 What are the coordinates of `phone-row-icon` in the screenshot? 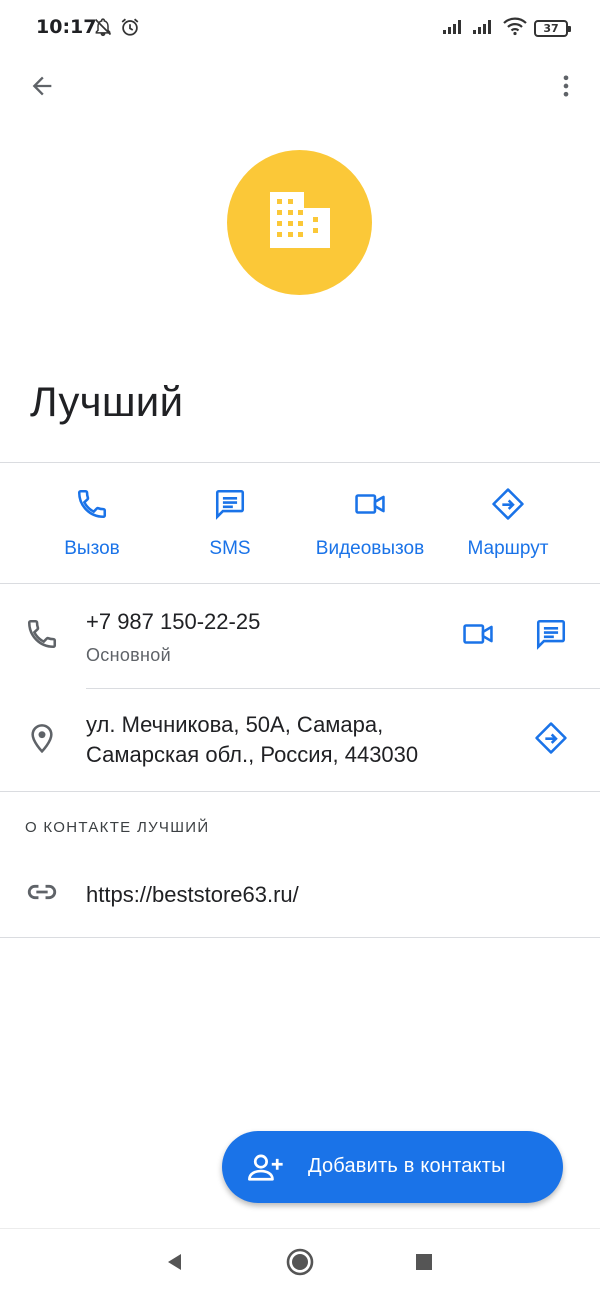 It's located at (42, 636).